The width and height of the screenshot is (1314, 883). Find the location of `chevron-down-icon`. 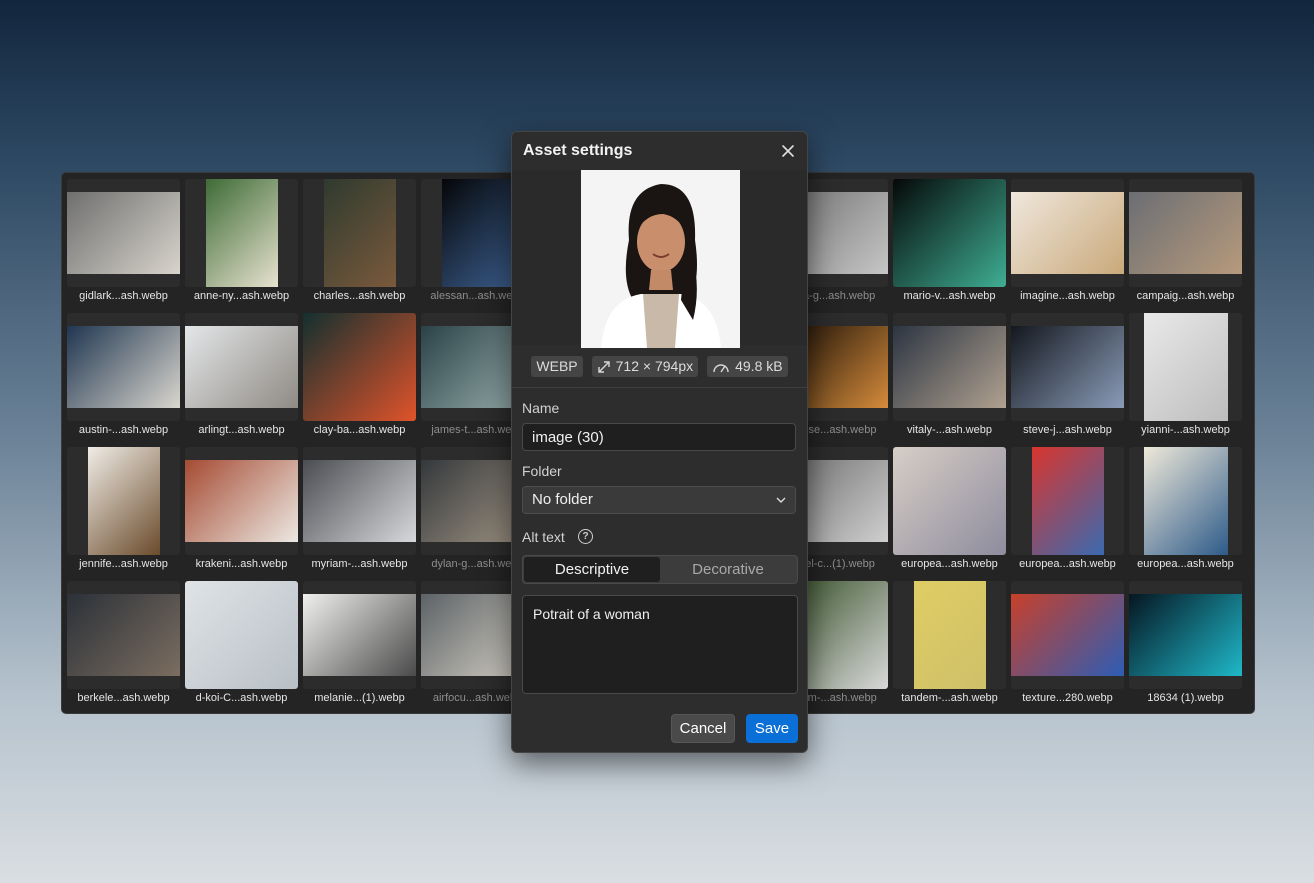

chevron-down-icon is located at coordinates (781, 500).